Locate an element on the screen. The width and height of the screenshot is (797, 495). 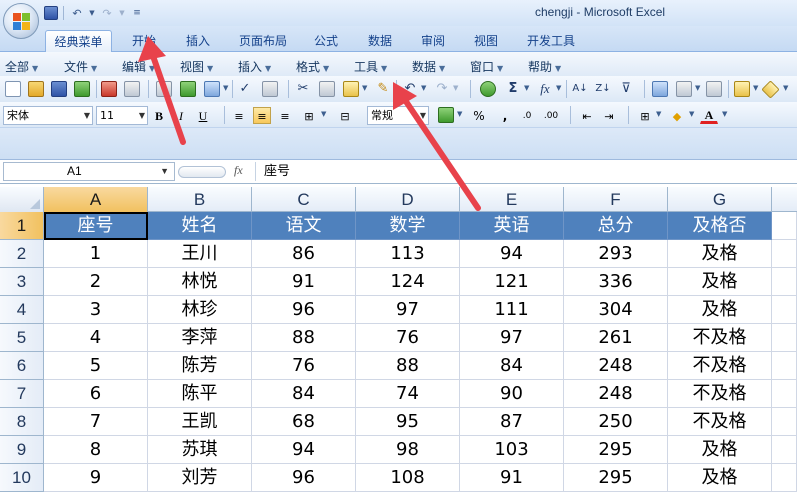
formula-input: 座号 is located at coordinates (525, 171).